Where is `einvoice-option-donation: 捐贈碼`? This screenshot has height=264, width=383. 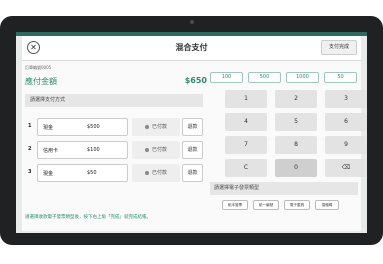 einvoice-option-donation: 捐贈碼 is located at coordinates (327, 205).